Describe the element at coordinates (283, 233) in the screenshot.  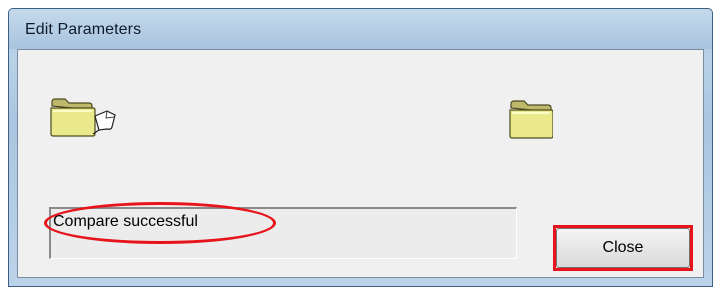
I see `status-display: Compare successful` at that location.